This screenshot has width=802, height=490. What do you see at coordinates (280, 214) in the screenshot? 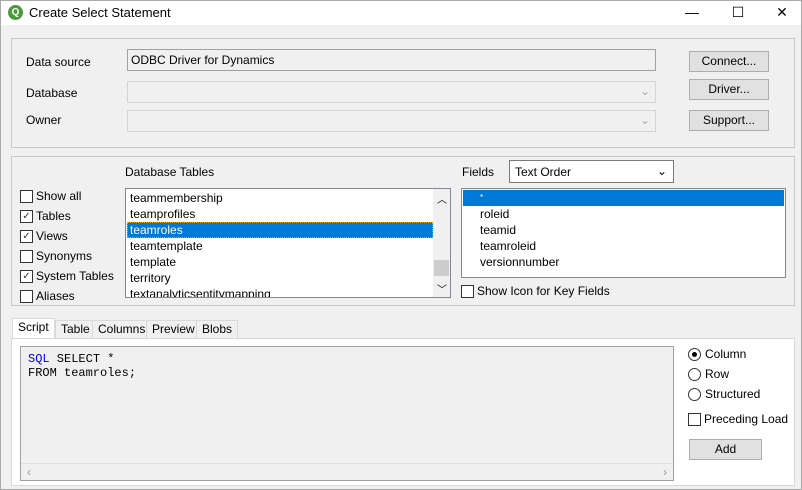
I see `table-list-item: teamprofiles` at bounding box center [280, 214].